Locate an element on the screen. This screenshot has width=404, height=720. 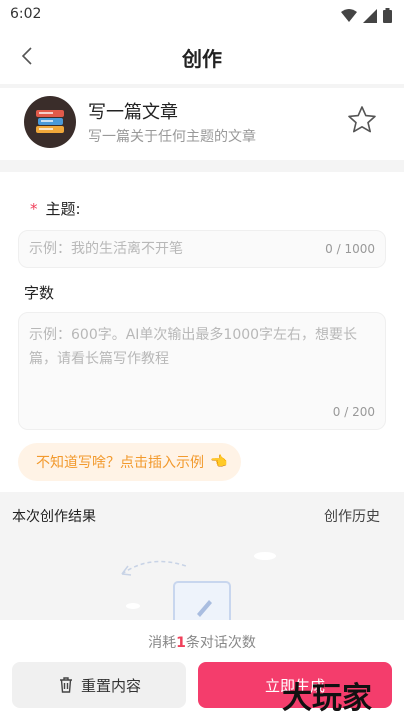
tool-title: 写一篇文章 is located at coordinates (133, 112).